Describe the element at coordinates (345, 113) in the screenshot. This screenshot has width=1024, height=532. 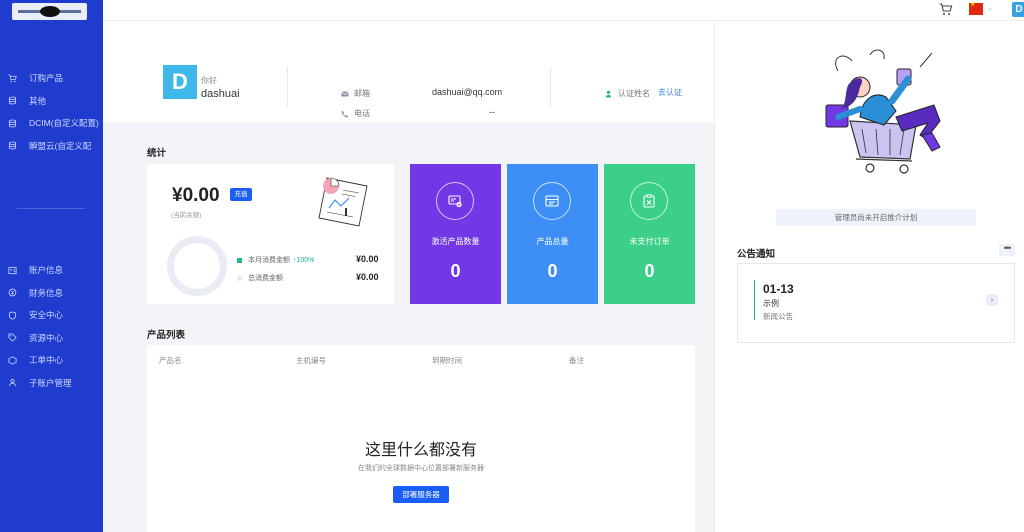
I see `phone-icon` at that location.